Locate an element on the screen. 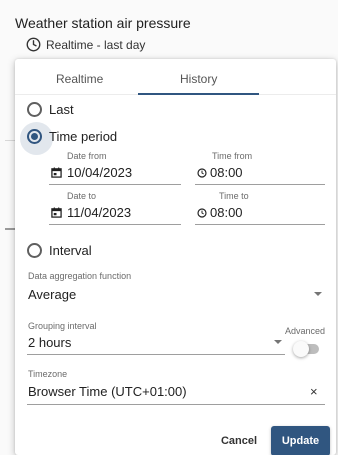 This screenshot has width=338, height=455. timezone-value: Browser Time (UTC+01:00) is located at coordinates (107, 391).